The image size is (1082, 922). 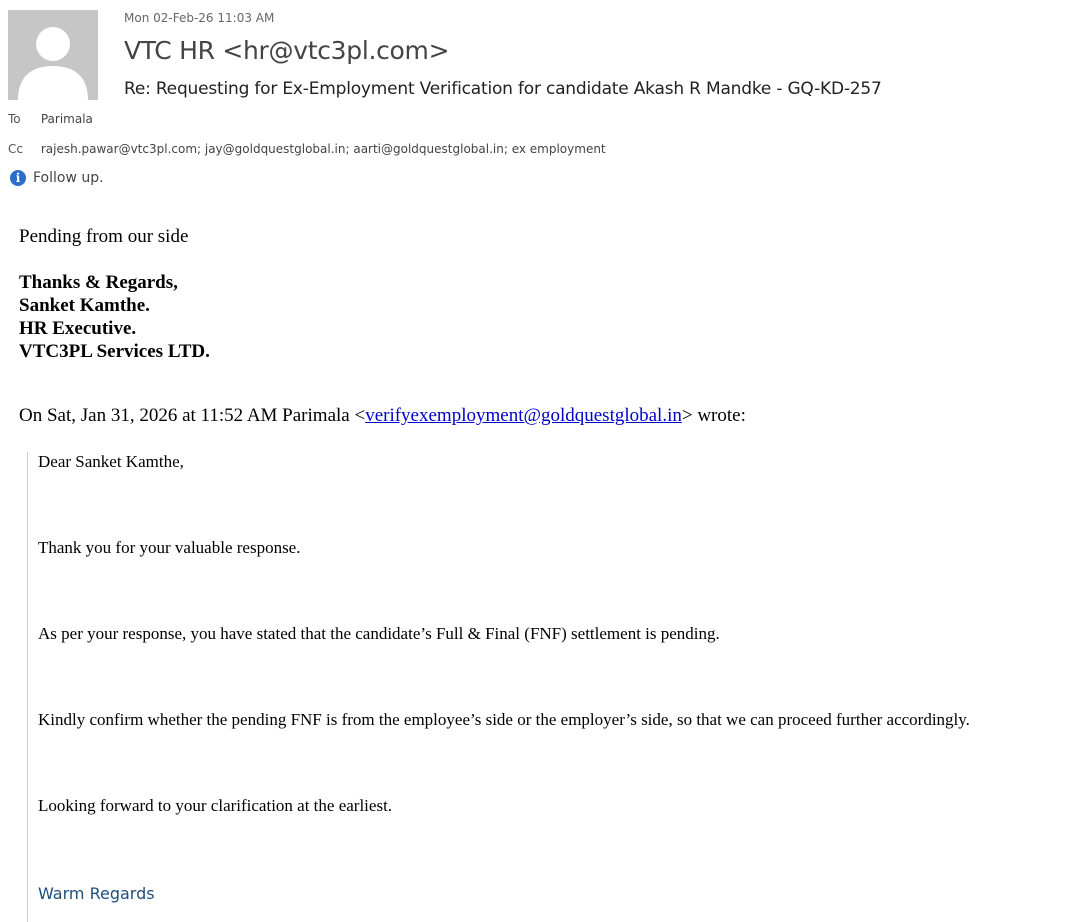 I want to click on signature-line: Sanket Kamthe., so click(x=84, y=305).